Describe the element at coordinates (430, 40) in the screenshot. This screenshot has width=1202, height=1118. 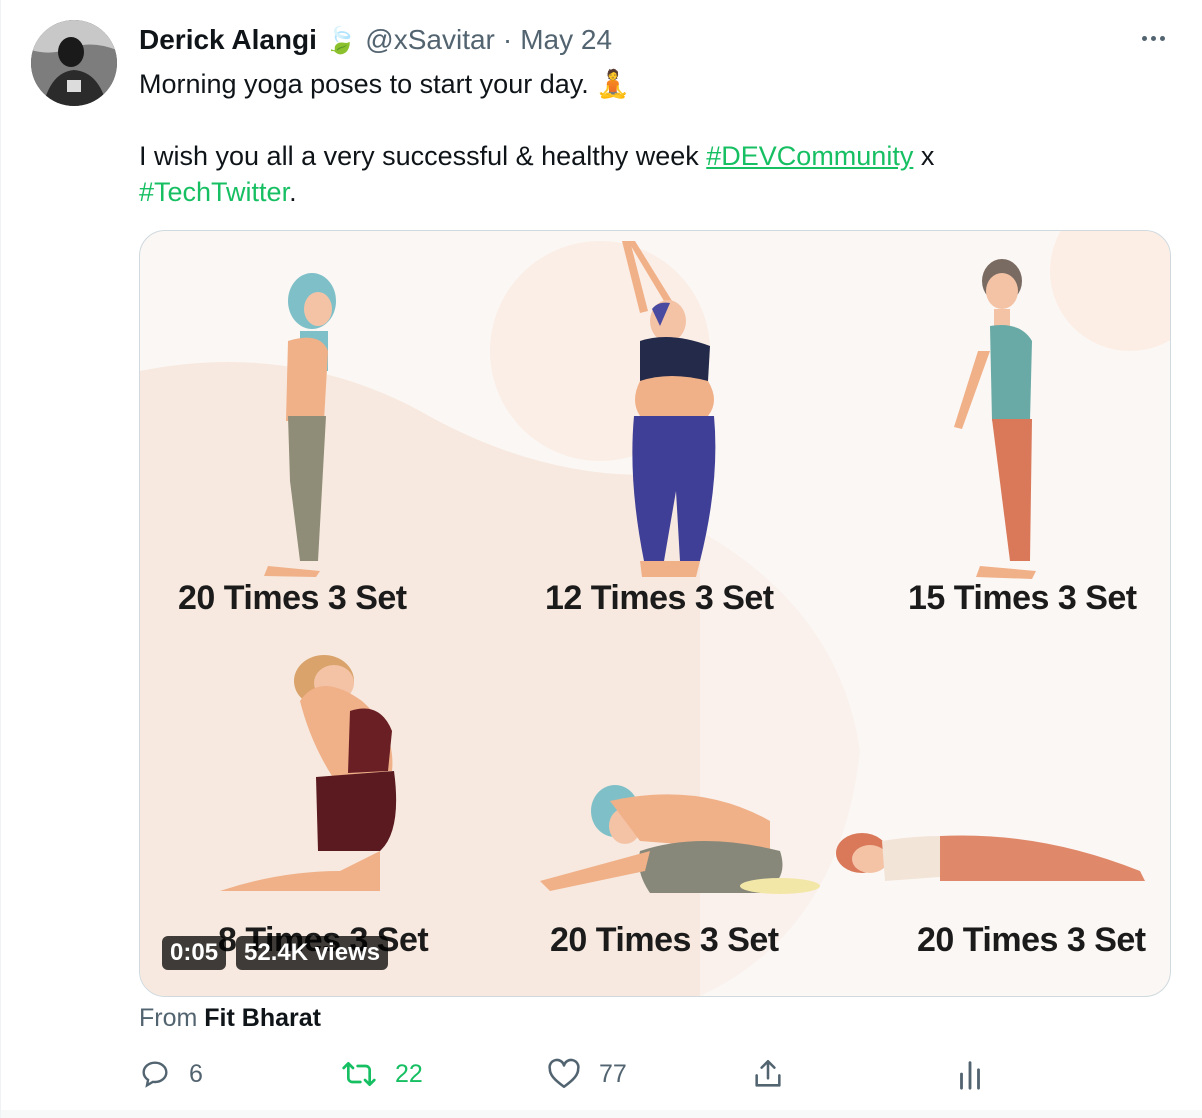
I see `author-handle: @xSavitar` at that location.